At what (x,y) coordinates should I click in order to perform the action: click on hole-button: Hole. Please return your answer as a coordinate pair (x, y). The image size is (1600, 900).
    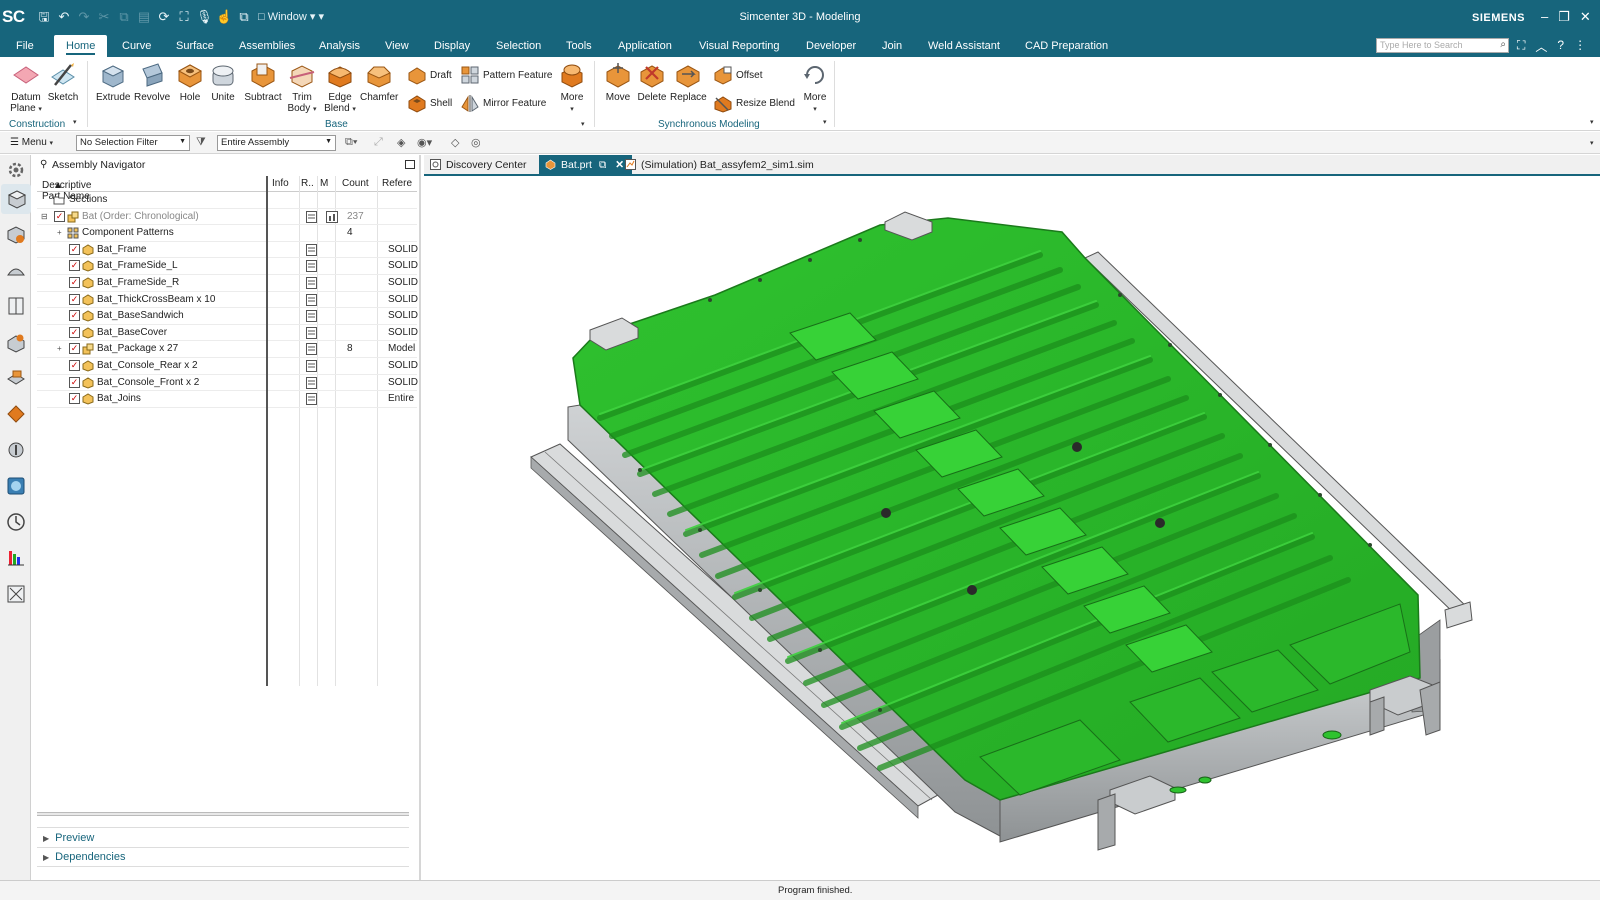
    Looking at the image, I should click on (190, 82).